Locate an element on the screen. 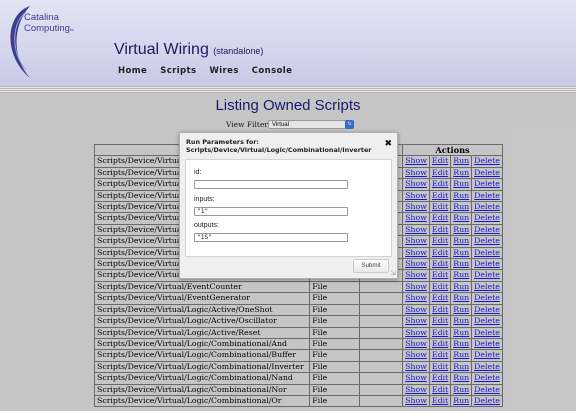 The width and height of the screenshot is (576, 411). company-logo: Catalina Computingllc is located at coordinates (49, 23).